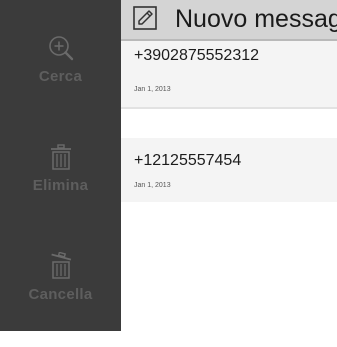 Image resolution: width=337 pixels, height=347 pixels. Describe the element at coordinates (145, 18) in the screenshot. I see `compose-icon` at that location.